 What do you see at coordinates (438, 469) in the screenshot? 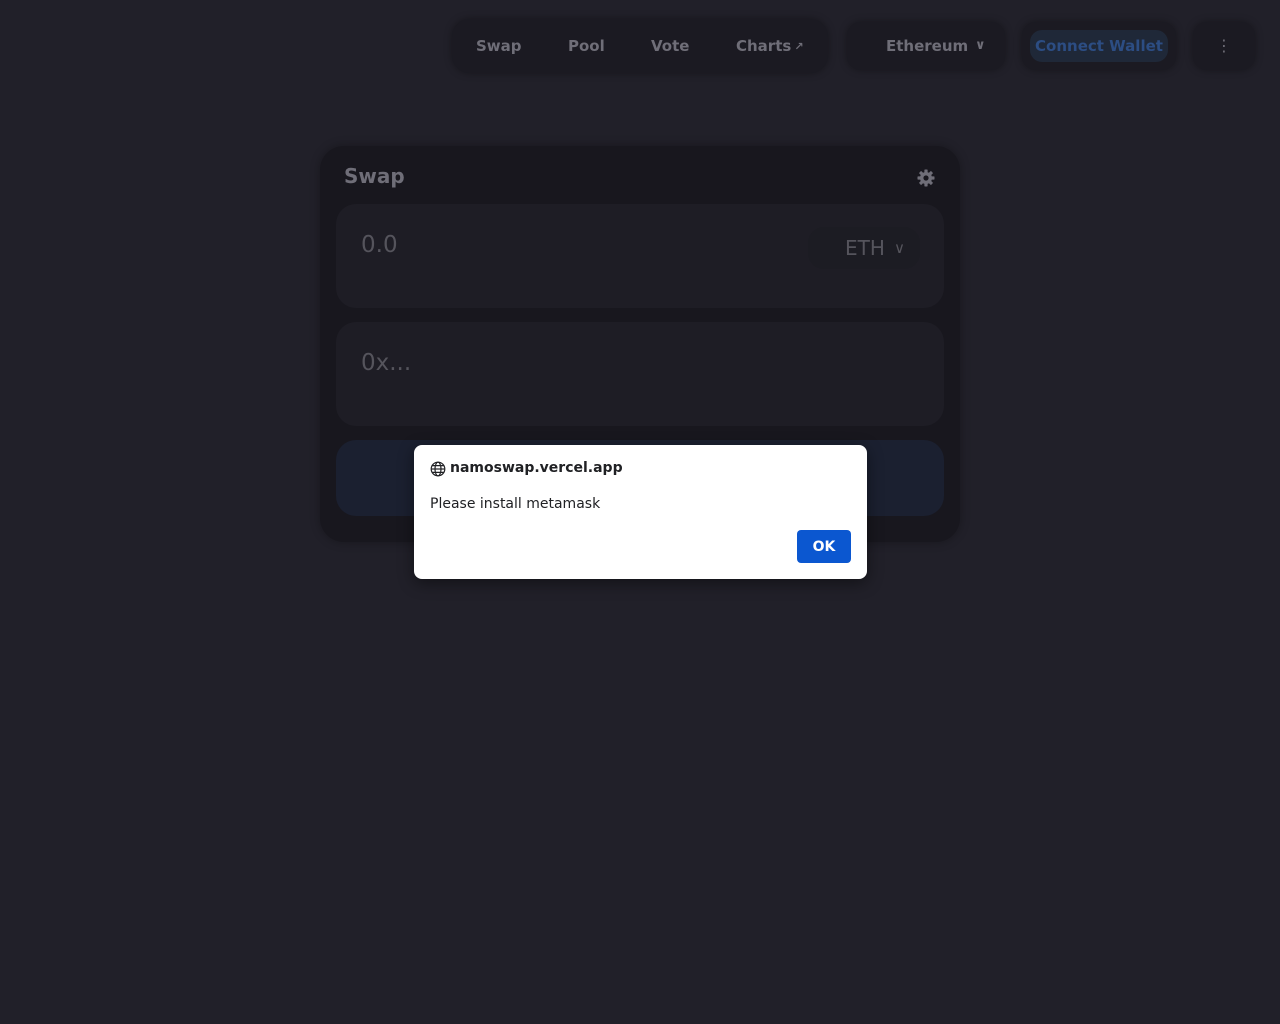
I see `globe-icon` at bounding box center [438, 469].